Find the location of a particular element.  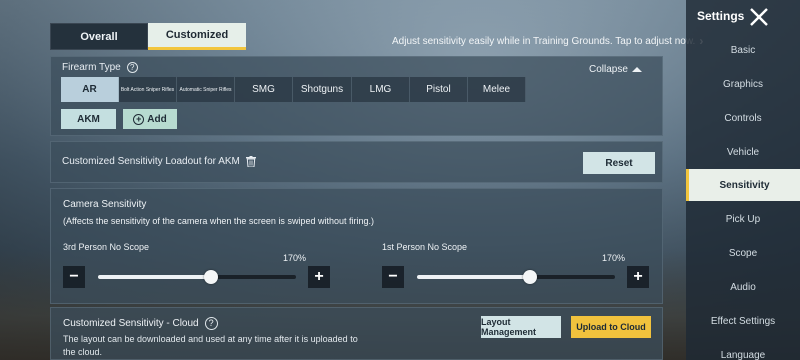

slider-1st-person-no-scope: 1st Person No Scope 170% − + is located at coordinates (517, 267).